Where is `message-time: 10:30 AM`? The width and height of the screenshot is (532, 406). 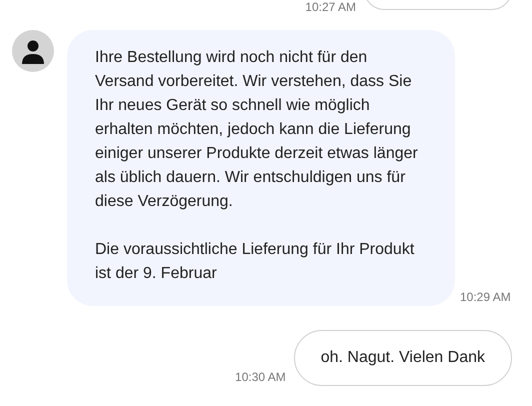 message-time: 10:30 AM is located at coordinates (260, 377).